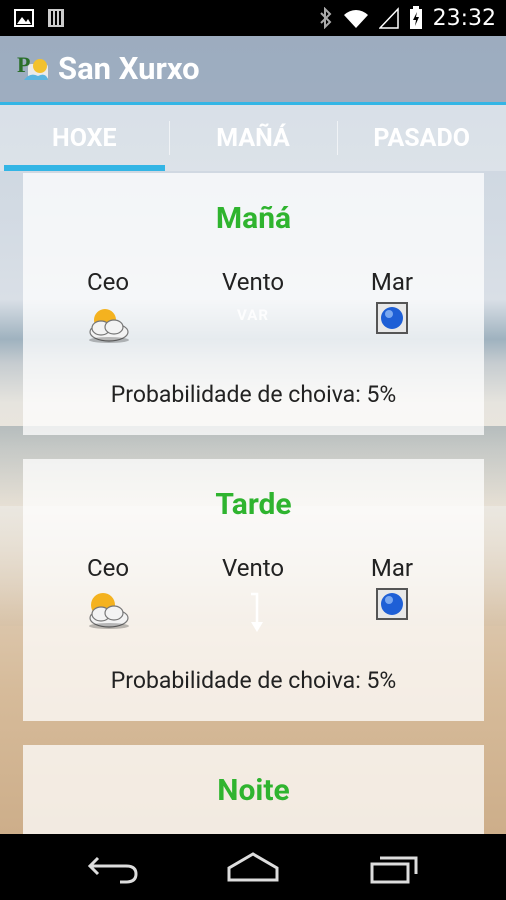 The width and height of the screenshot is (506, 900). What do you see at coordinates (129, 68) in the screenshot?
I see `app-title: San Xurxo` at bounding box center [129, 68].